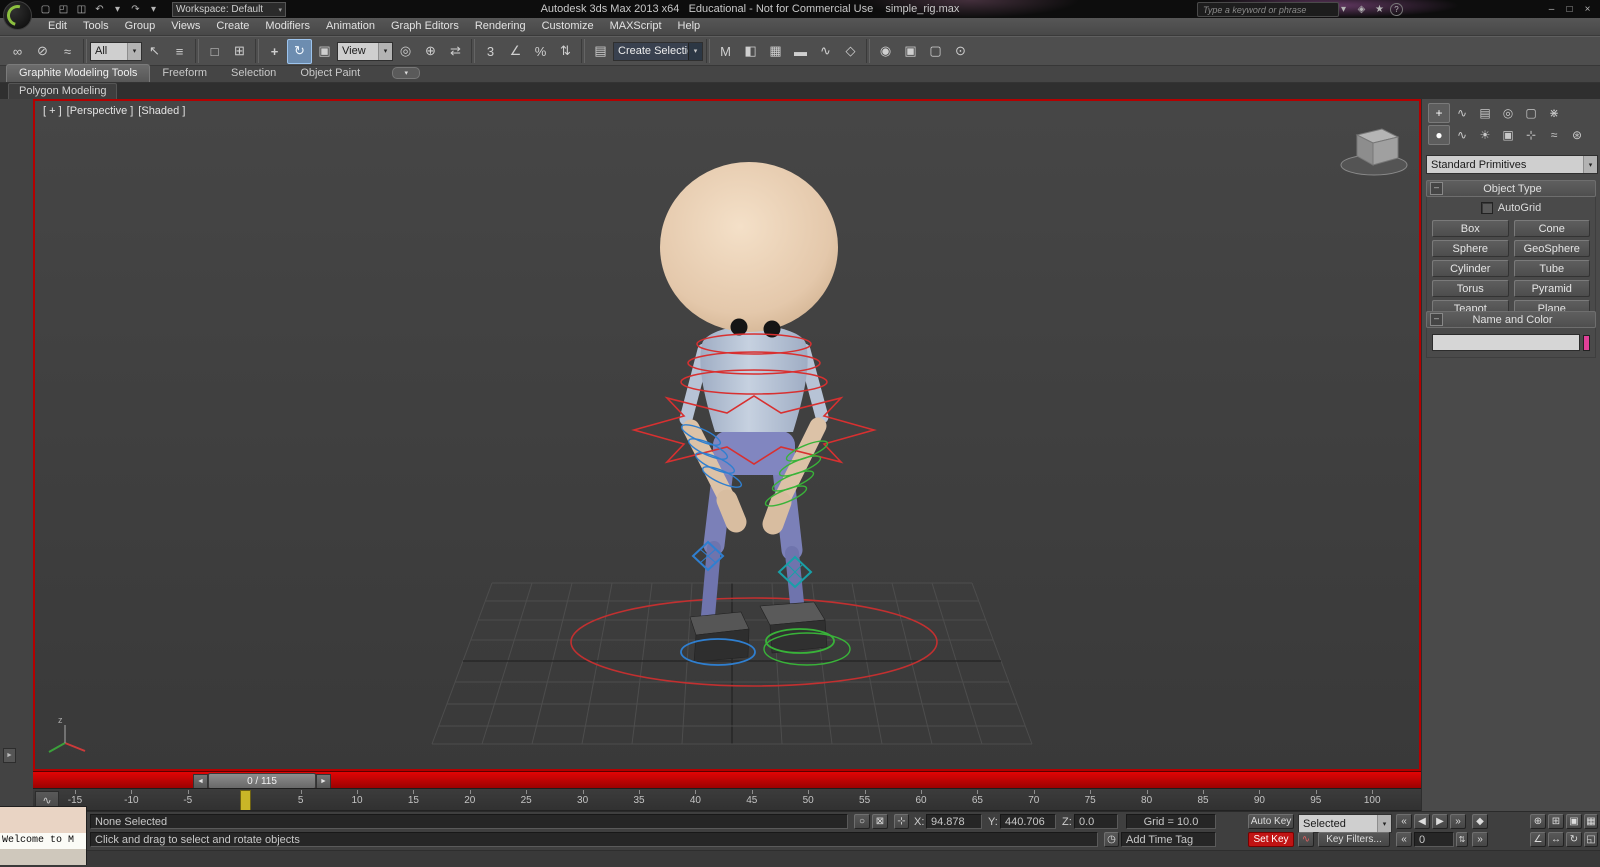 The height and width of the screenshot is (867, 1600). Describe the element at coordinates (1485, 113) in the screenshot. I see `tab-hierarchy: ▤` at that location.